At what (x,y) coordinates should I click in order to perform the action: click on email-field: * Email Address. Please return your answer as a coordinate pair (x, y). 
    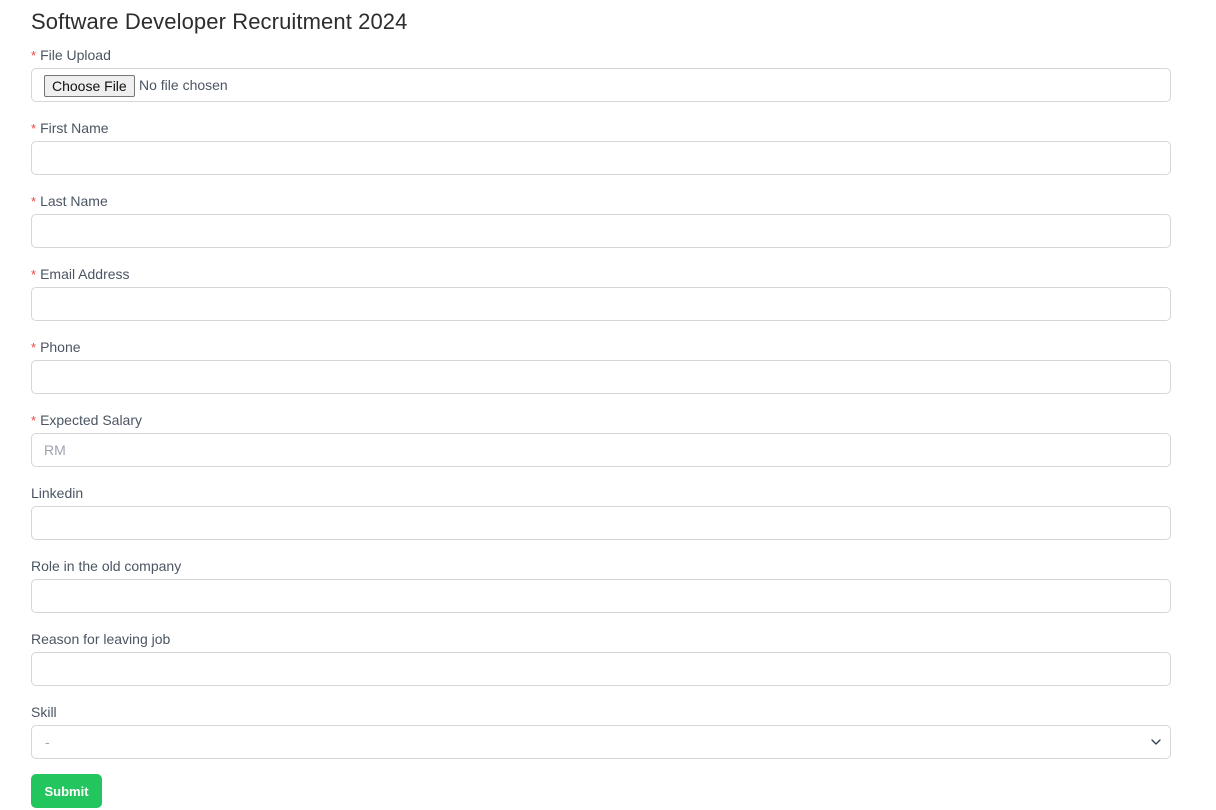
    Looking at the image, I should click on (601, 293).